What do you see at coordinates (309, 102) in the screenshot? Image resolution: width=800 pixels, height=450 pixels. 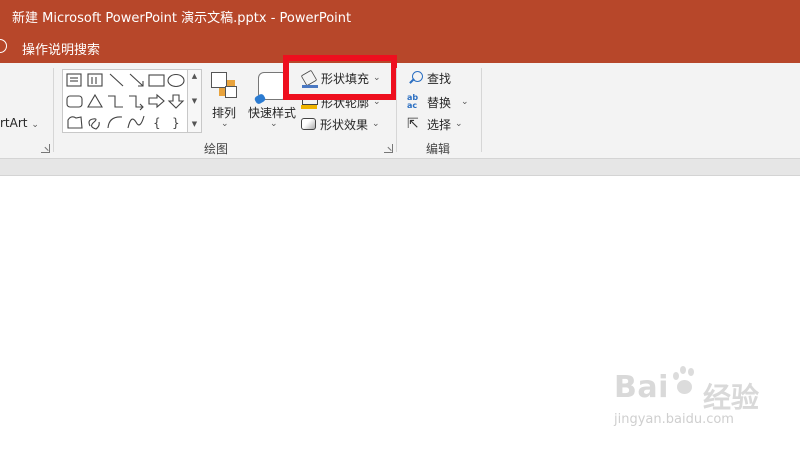 I see `pen-outline-icon` at bounding box center [309, 102].